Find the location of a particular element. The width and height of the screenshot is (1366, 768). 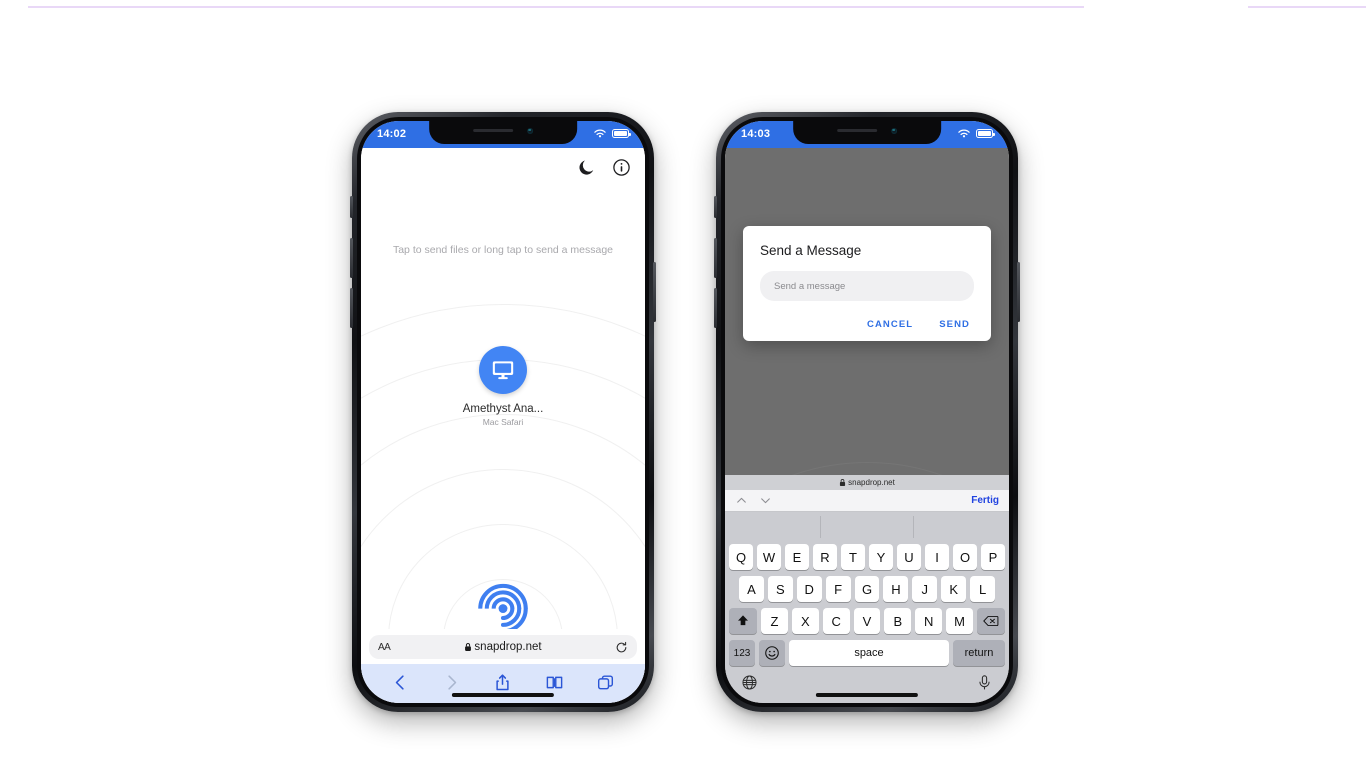

key-k: K is located at coordinates (954, 589).